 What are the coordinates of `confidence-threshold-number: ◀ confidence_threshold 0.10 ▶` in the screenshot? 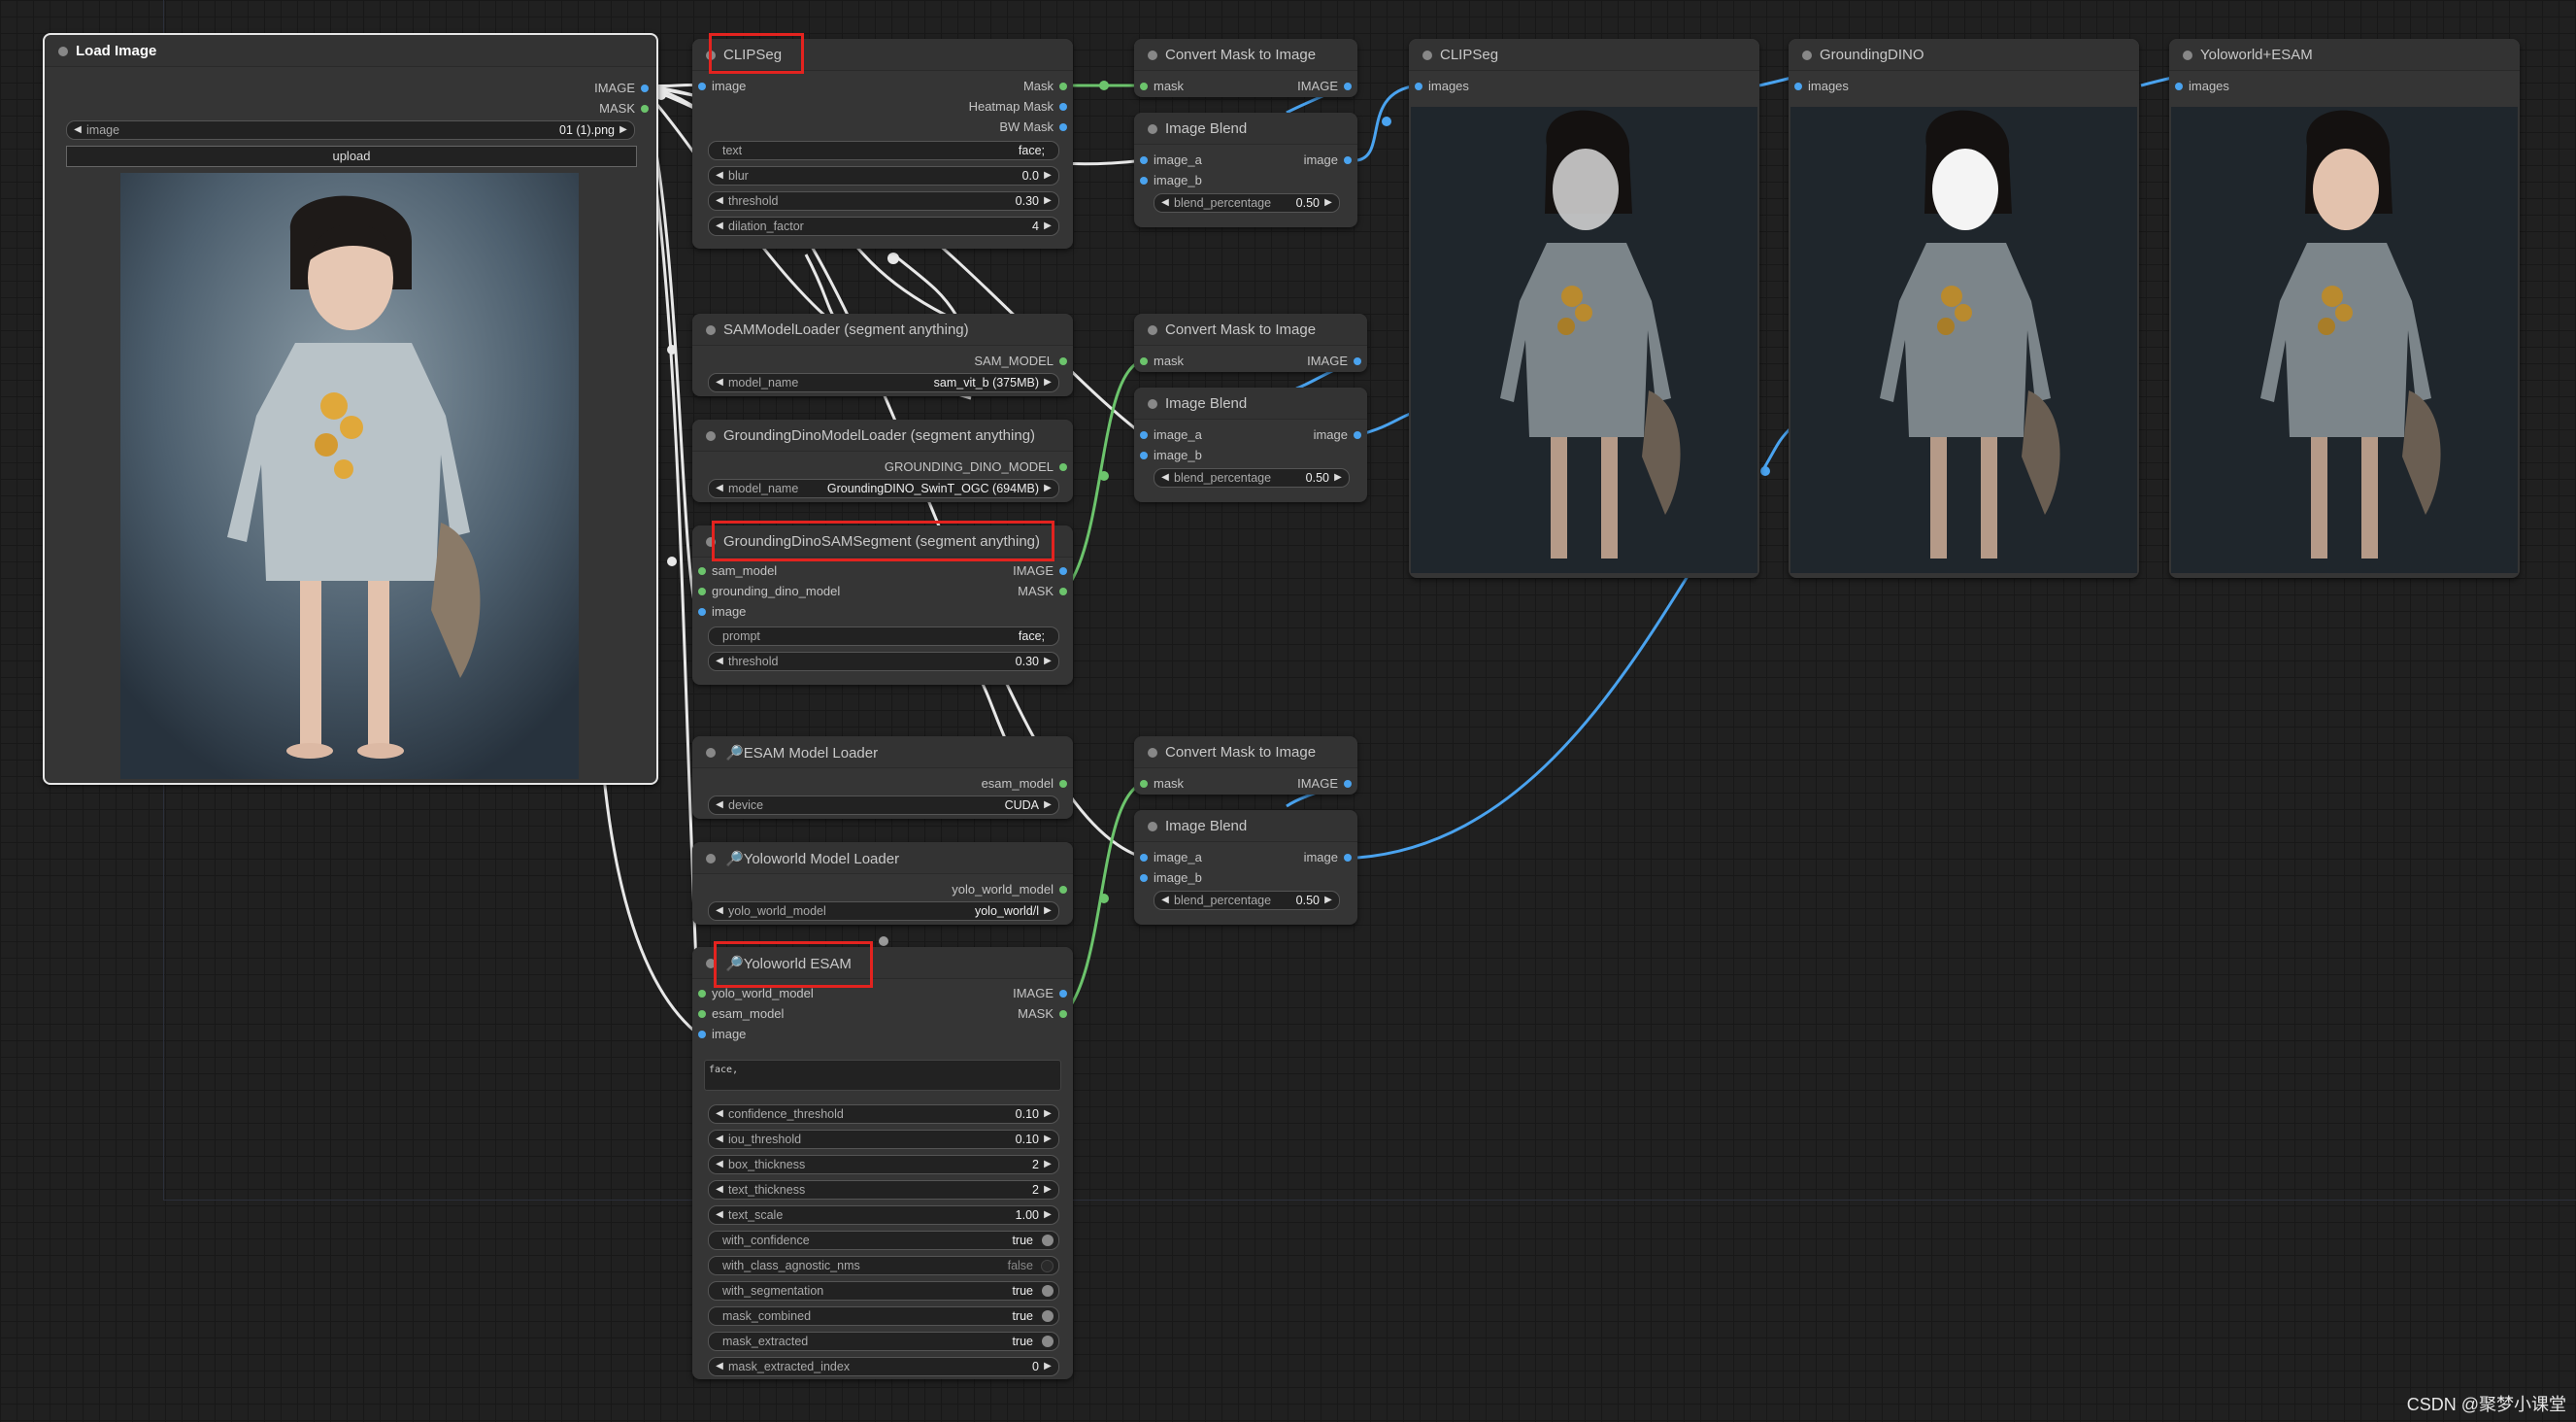 It's located at (883, 1114).